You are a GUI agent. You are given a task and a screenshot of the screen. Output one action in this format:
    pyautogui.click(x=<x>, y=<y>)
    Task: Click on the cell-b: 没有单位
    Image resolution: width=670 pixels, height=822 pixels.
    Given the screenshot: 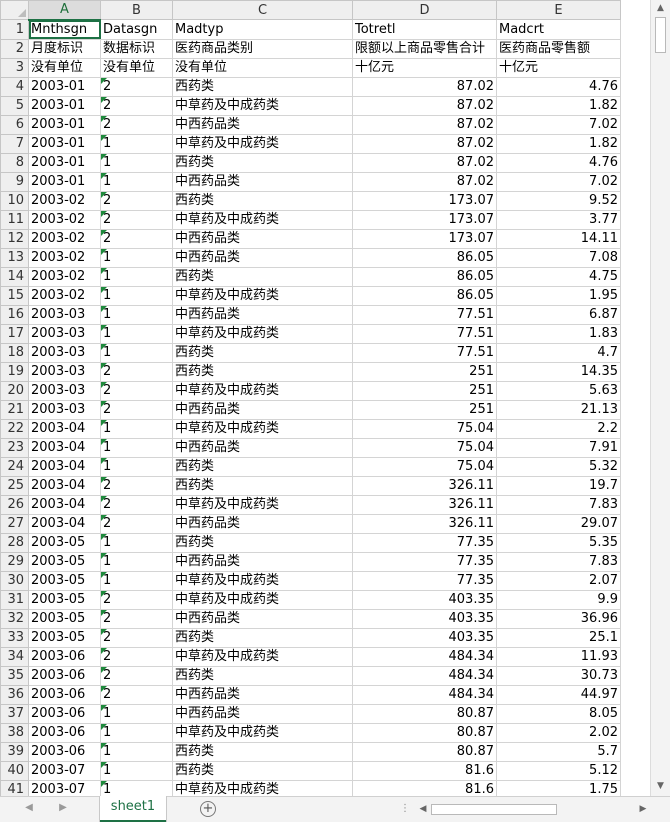 What is the action you would take?
    pyautogui.click(x=136, y=67)
    